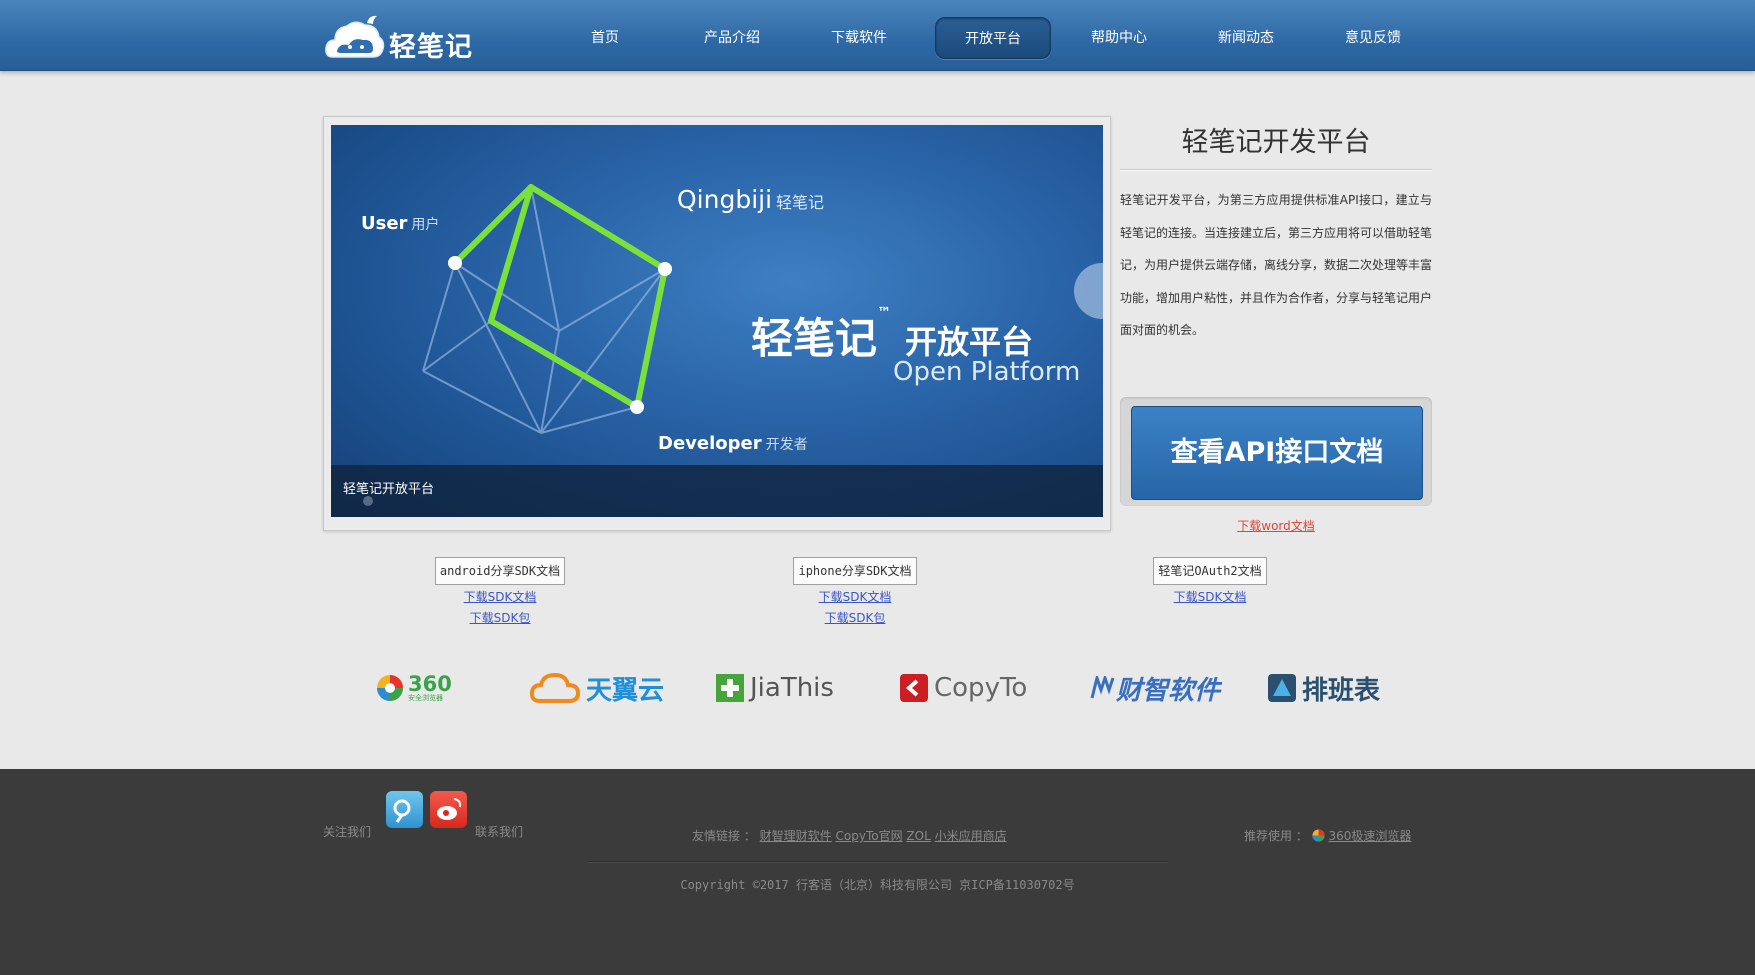 The width and height of the screenshot is (1755, 975). What do you see at coordinates (355, 36) in the screenshot?
I see `cloud-mascot-icon` at bounding box center [355, 36].